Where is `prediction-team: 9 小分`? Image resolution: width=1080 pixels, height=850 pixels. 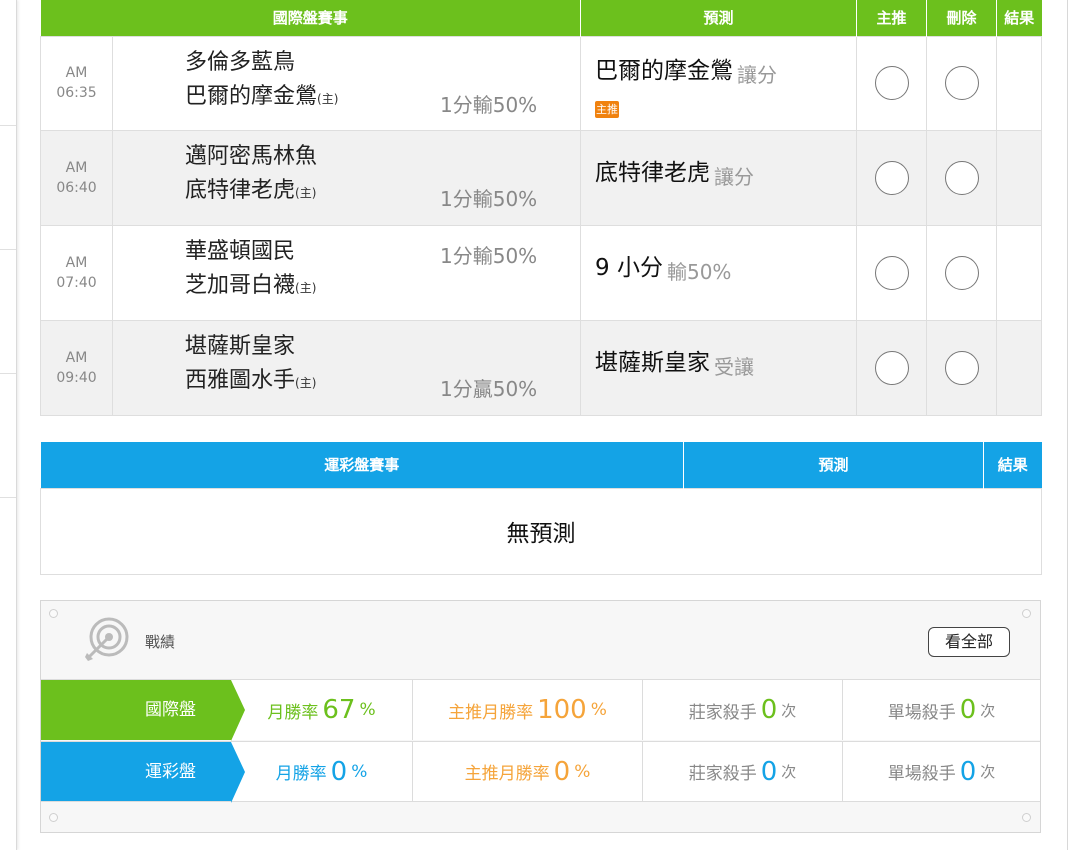
prediction-team: 9 小分 is located at coordinates (629, 268).